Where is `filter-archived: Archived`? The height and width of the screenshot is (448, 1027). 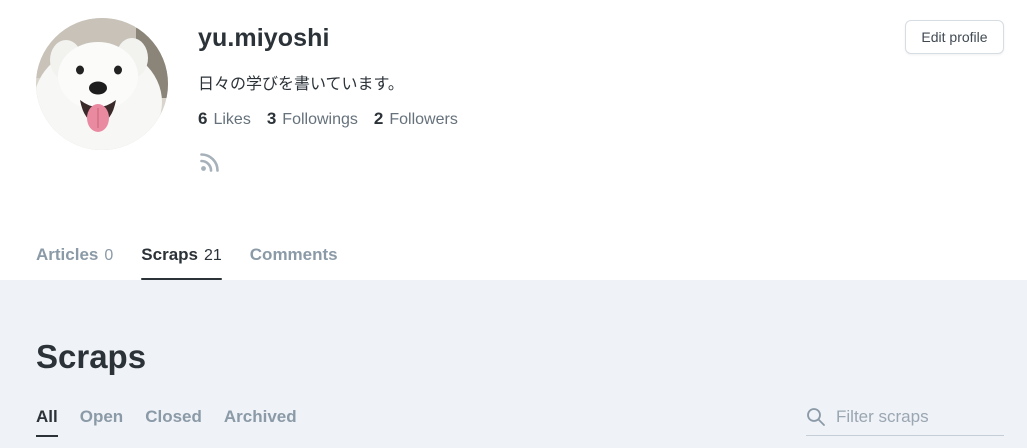
filter-archived: Archived is located at coordinates (260, 422).